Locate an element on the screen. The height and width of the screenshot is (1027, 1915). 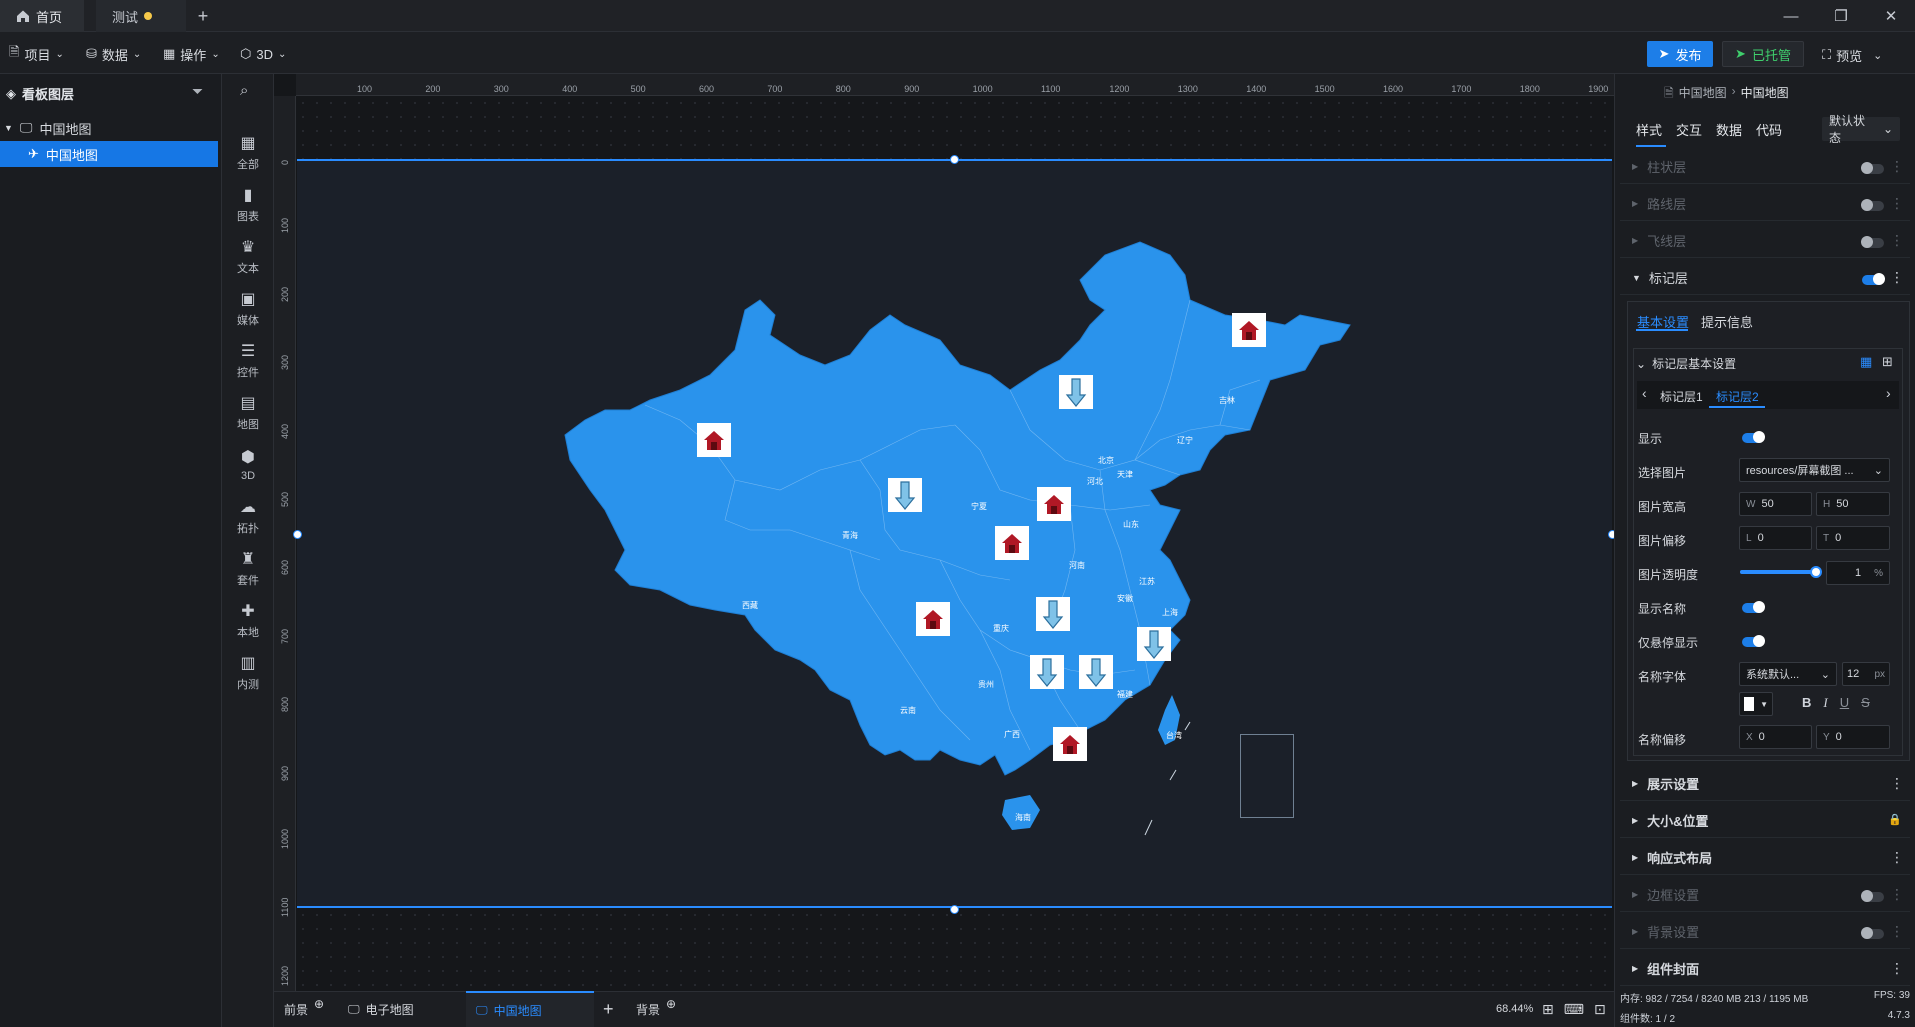
minimize-button: — is located at coordinates (1791, 16).